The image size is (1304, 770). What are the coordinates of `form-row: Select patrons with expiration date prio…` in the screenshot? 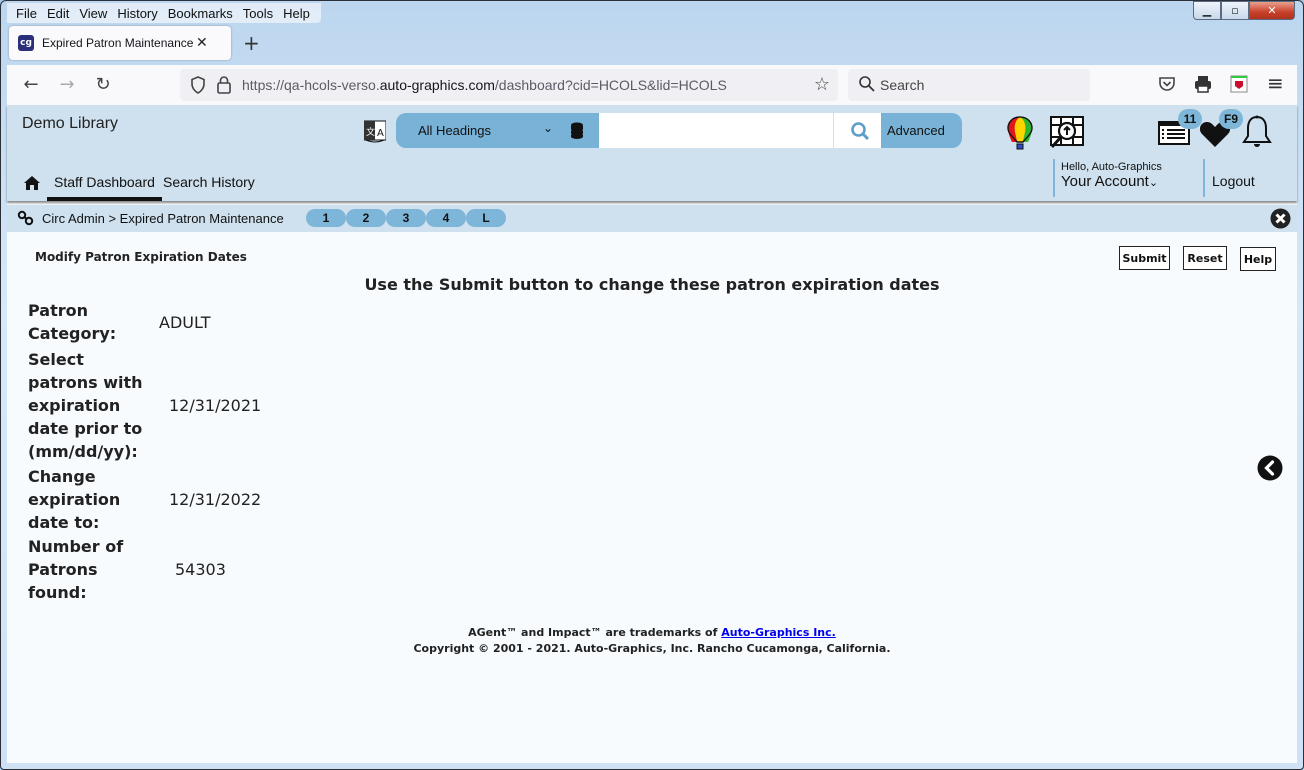 It's located at (144, 405).